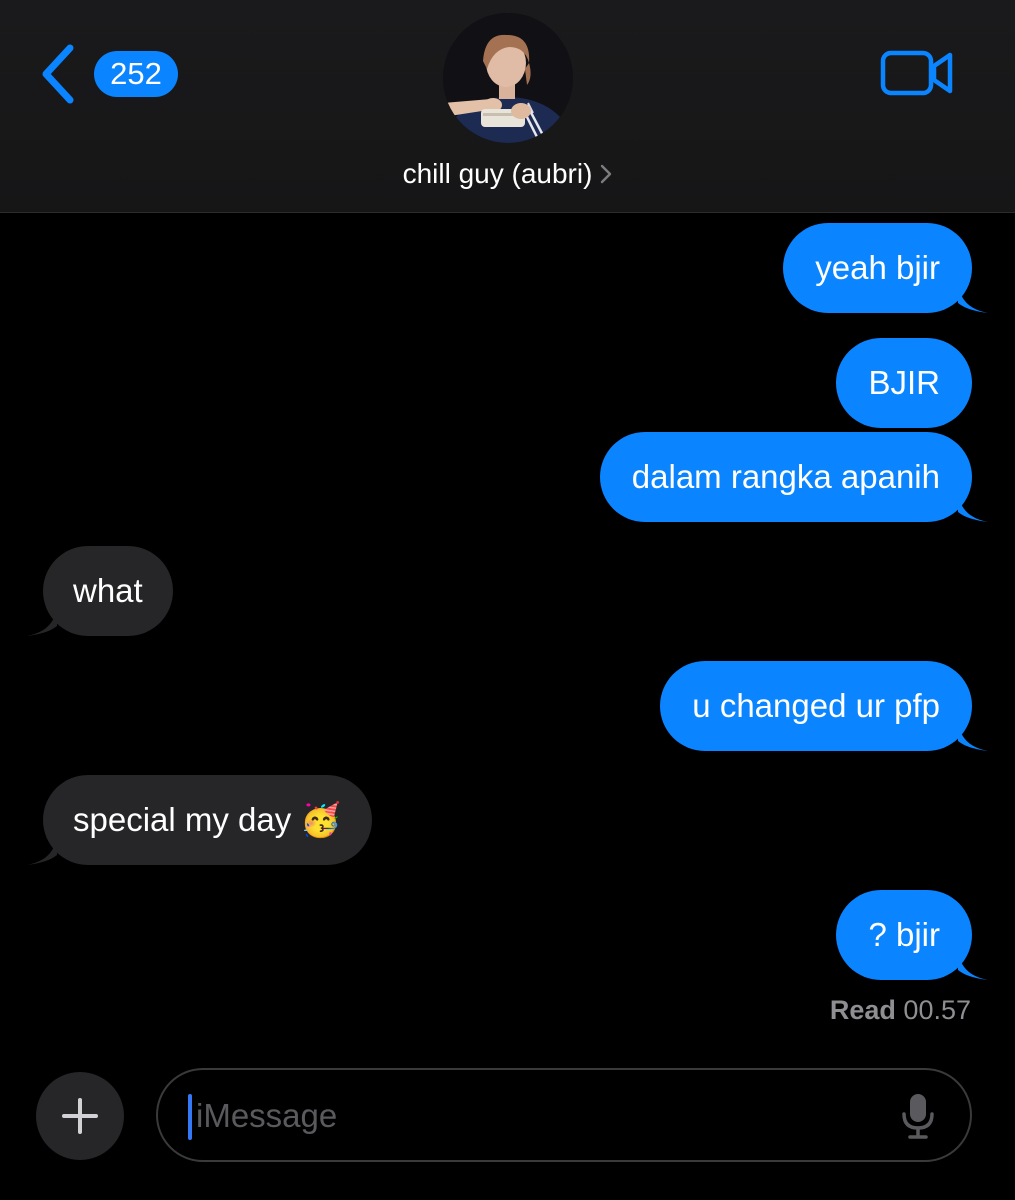 This screenshot has height=1200, width=1015. Describe the element at coordinates (207, 819) in the screenshot. I see `message-text: special my day 🥳` at that location.